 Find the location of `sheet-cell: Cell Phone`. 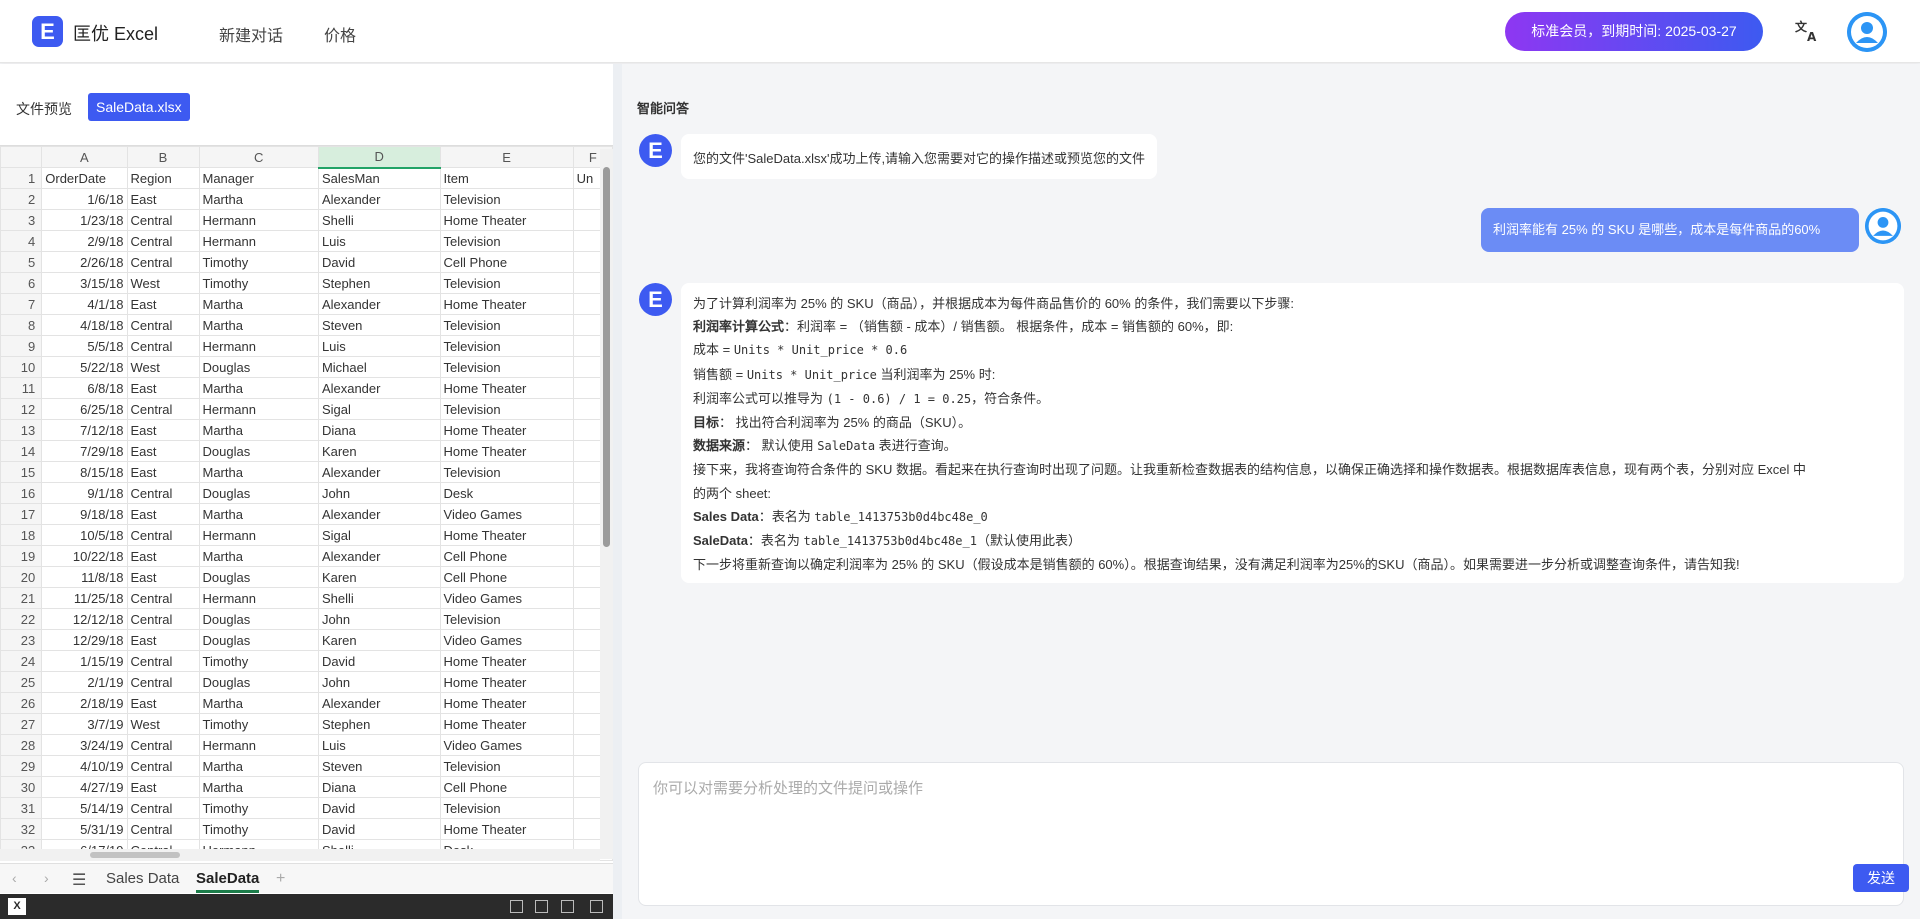

sheet-cell: Cell Phone is located at coordinates (506, 577).